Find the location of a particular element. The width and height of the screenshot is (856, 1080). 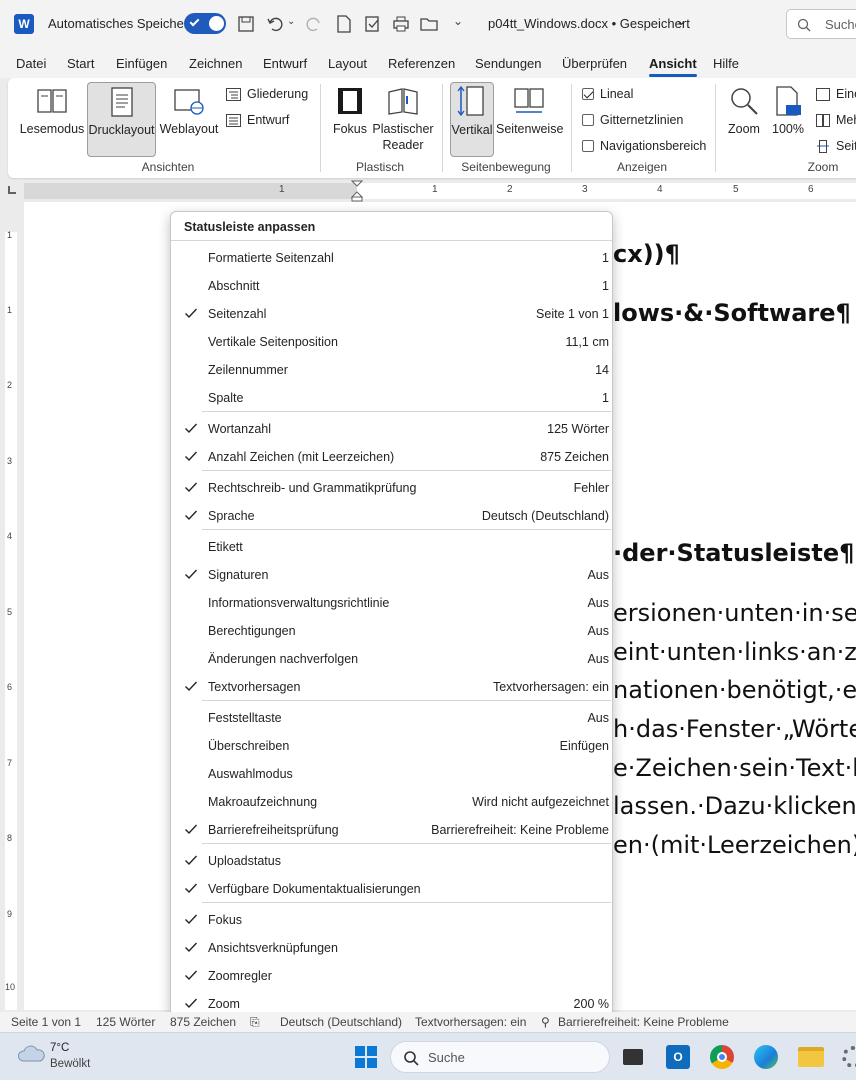

tab-zeichnen: Zeichnen is located at coordinates (215, 63).